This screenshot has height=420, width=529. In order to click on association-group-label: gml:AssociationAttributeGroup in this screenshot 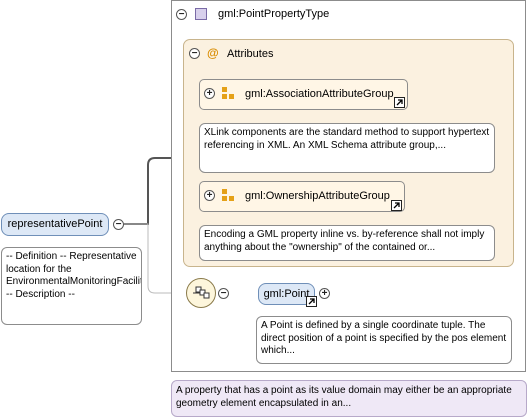, I will do `click(319, 94)`.